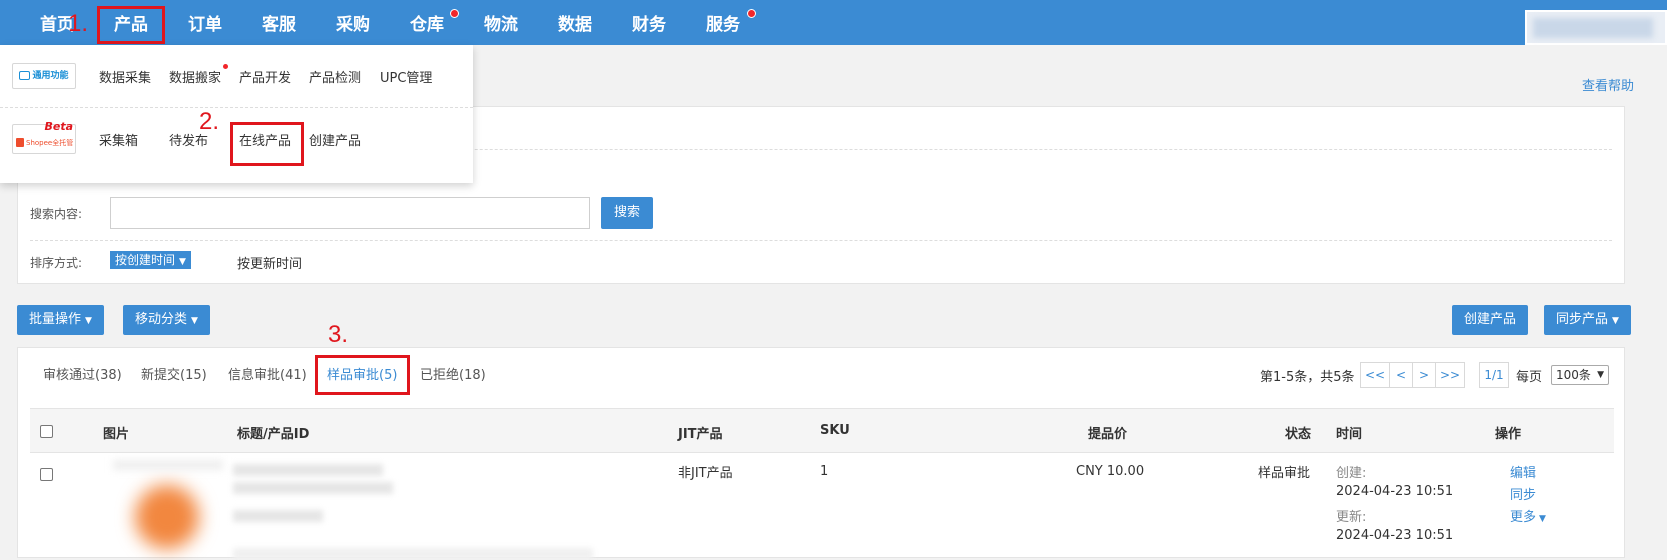 This screenshot has height=560, width=1667. What do you see at coordinates (25, 75) in the screenshot?
I see `robot-icon` at bounding box center [25, 75].